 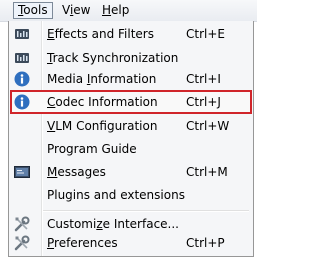 I want to click on label-rest: essages, so click(x=81, y=172).